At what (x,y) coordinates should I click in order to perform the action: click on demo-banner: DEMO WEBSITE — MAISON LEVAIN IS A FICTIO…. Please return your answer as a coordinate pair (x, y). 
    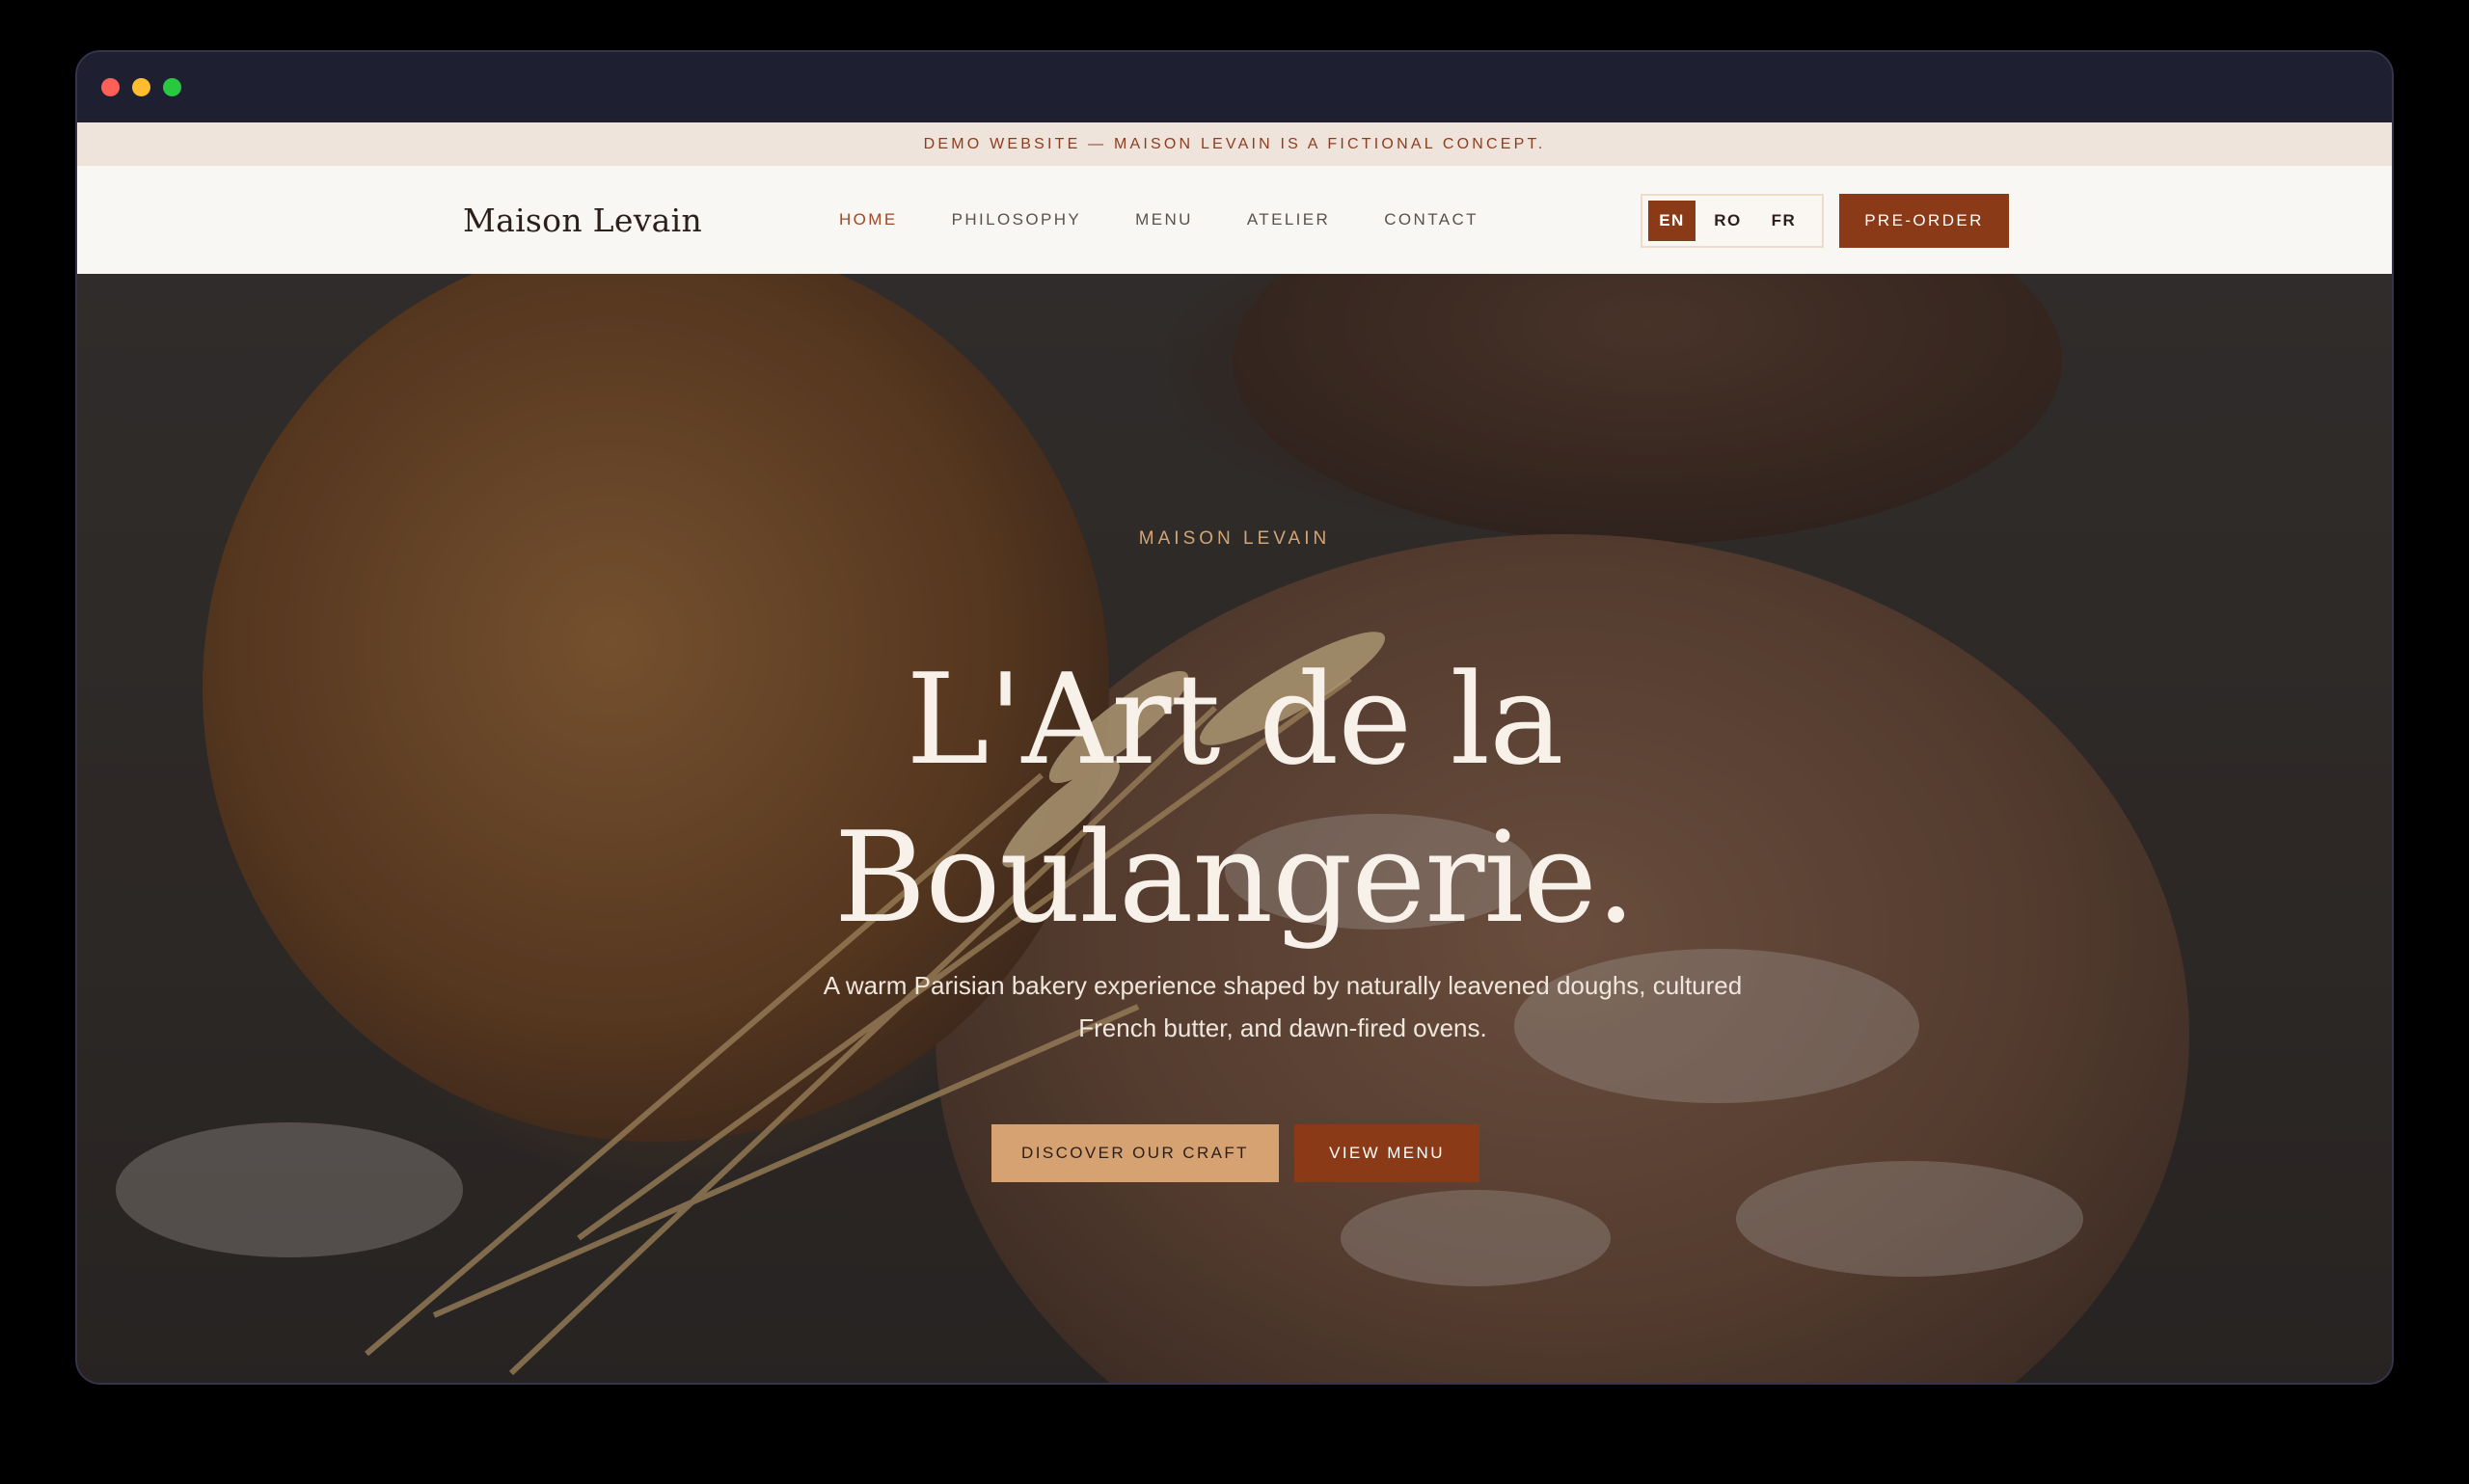
    Looking at the image, I should click on (1234, 144).